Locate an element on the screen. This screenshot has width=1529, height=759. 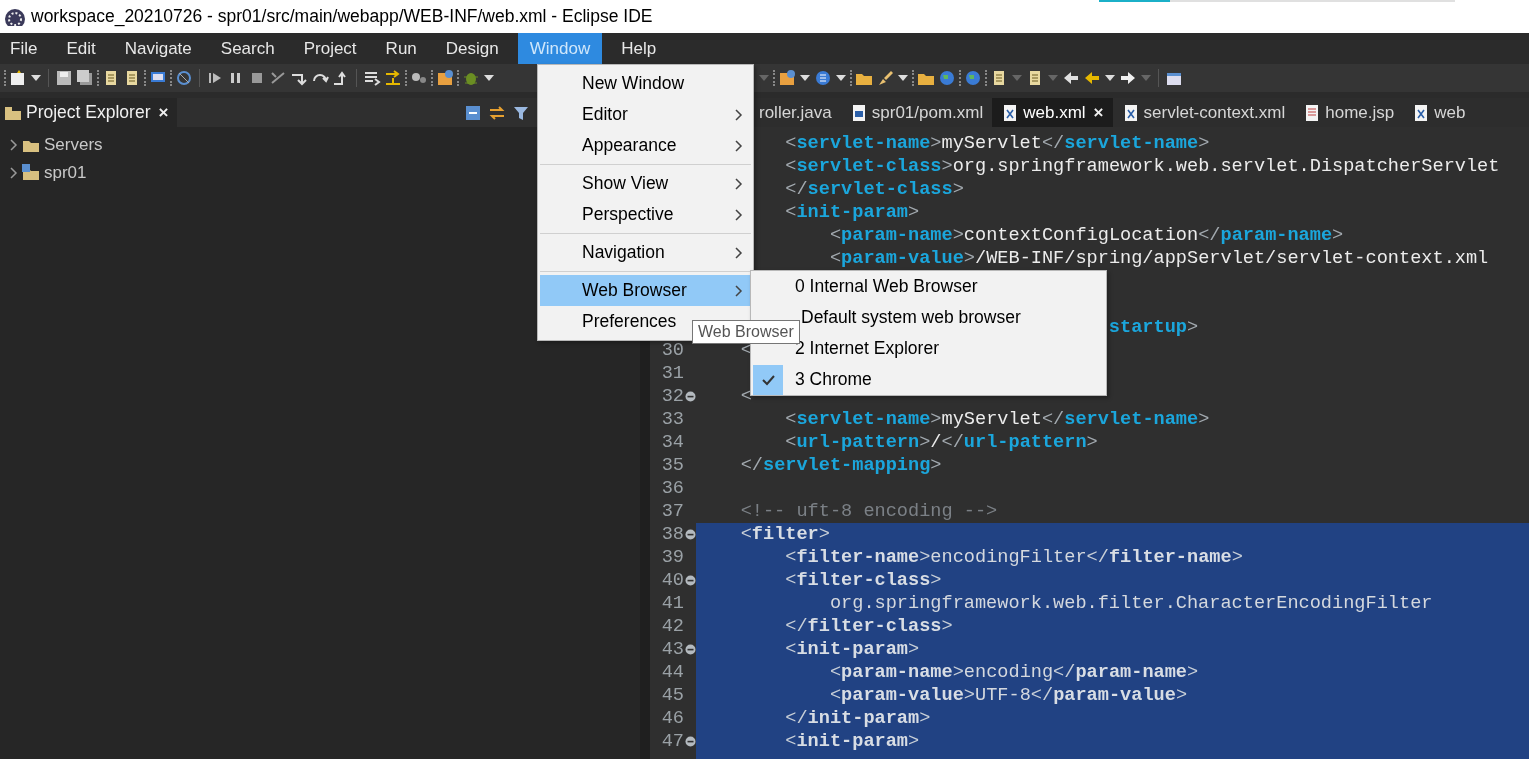
collapse-icon is located at coordinates (473, 112).